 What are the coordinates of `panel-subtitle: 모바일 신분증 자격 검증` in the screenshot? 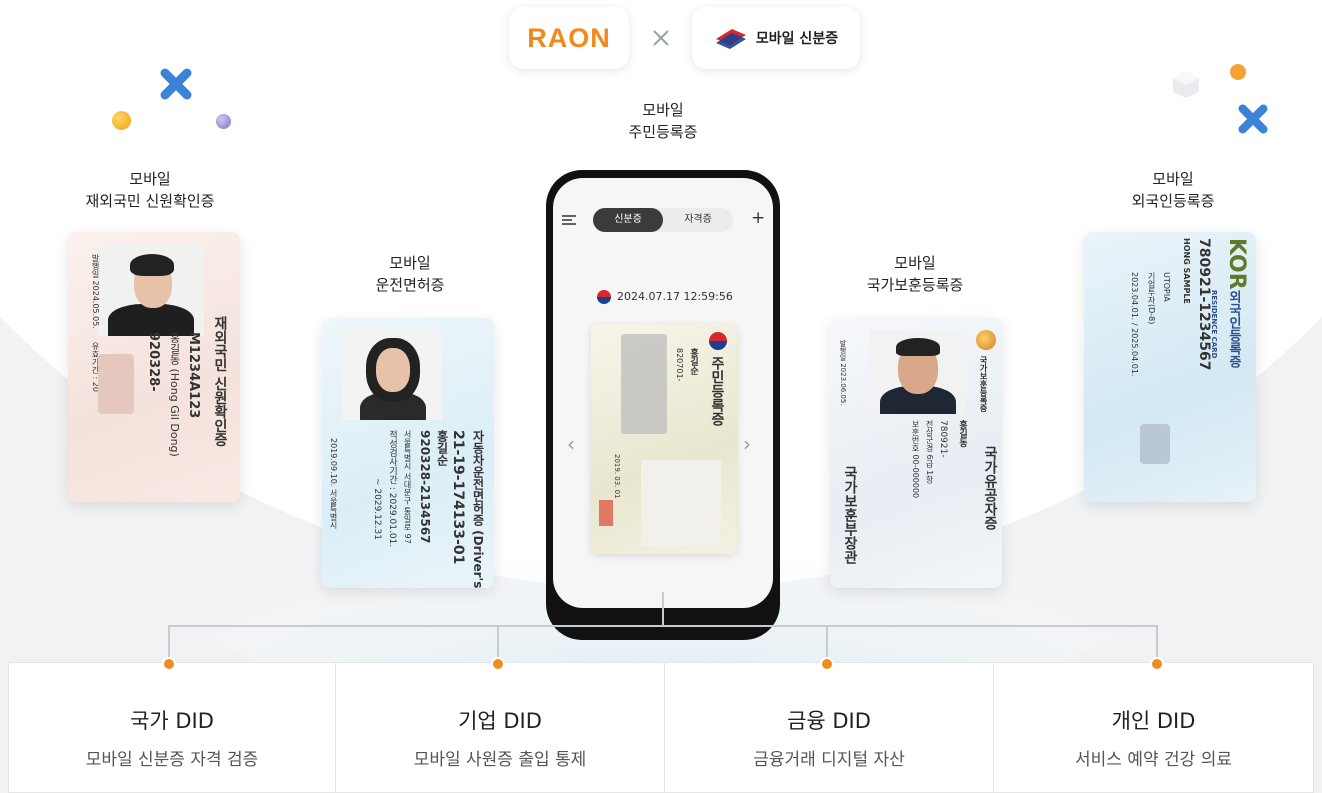 It's located at (172, 760).